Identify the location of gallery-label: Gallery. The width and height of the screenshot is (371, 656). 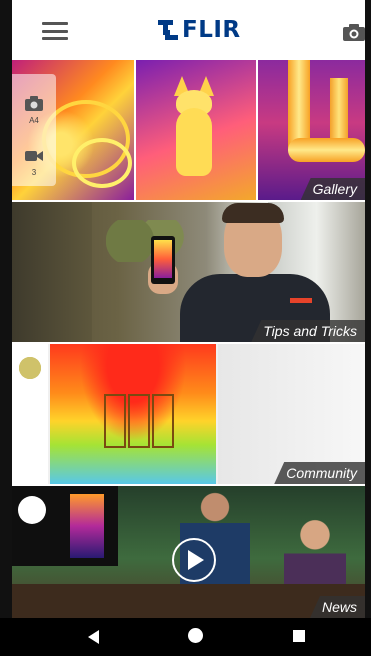
(332, 189).